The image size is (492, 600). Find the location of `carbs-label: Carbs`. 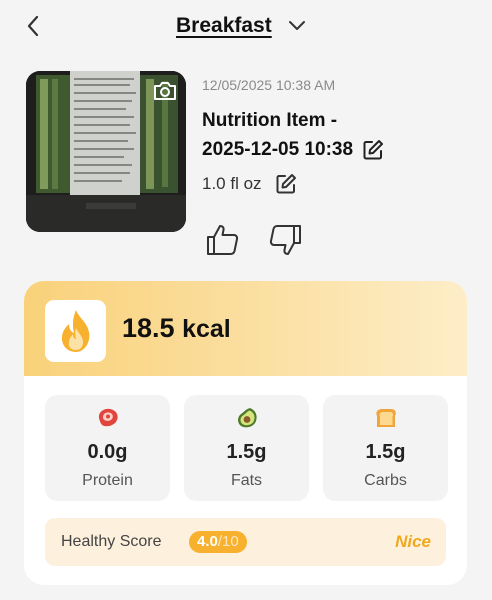

carbs-label: Carbs is located at coordinates (385, 480).